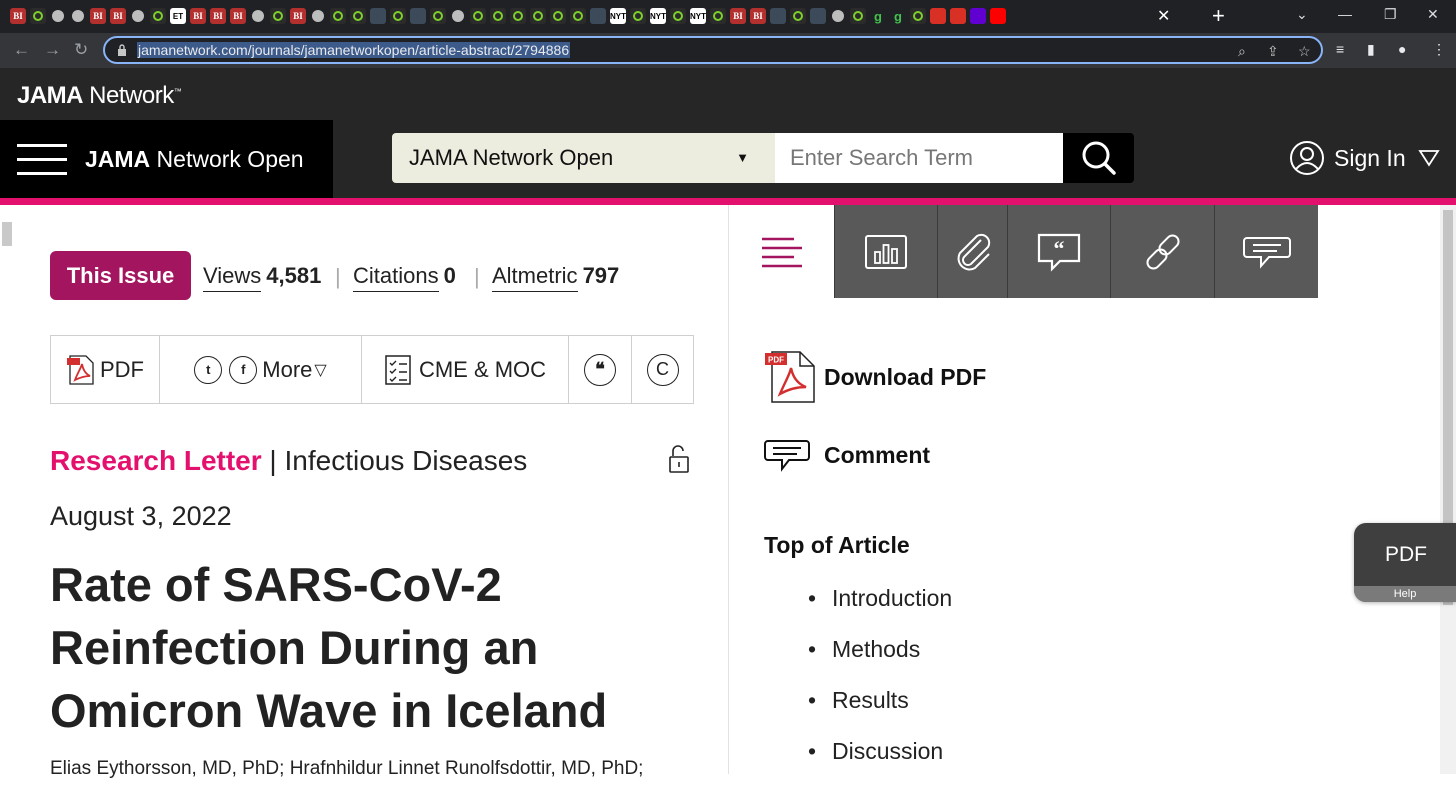 The height and width of the screenshot is (789, 1456). I want to click on citations-metric: Citations 0, so click(404, 277).